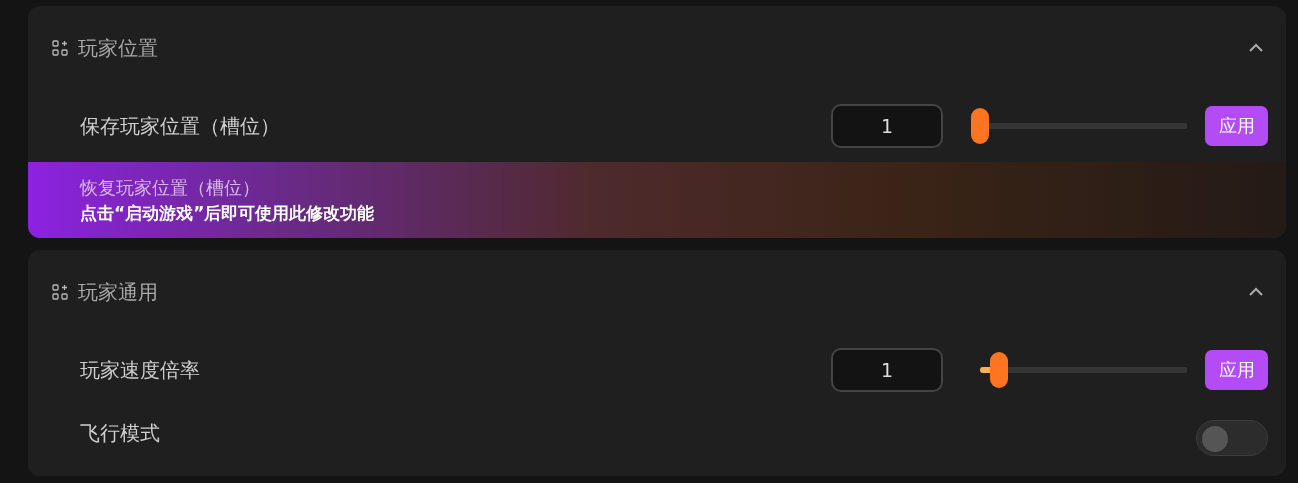  Describe the element at coordinates (1232, 438) in the screenshot. I see `toggle-switch` at that location.